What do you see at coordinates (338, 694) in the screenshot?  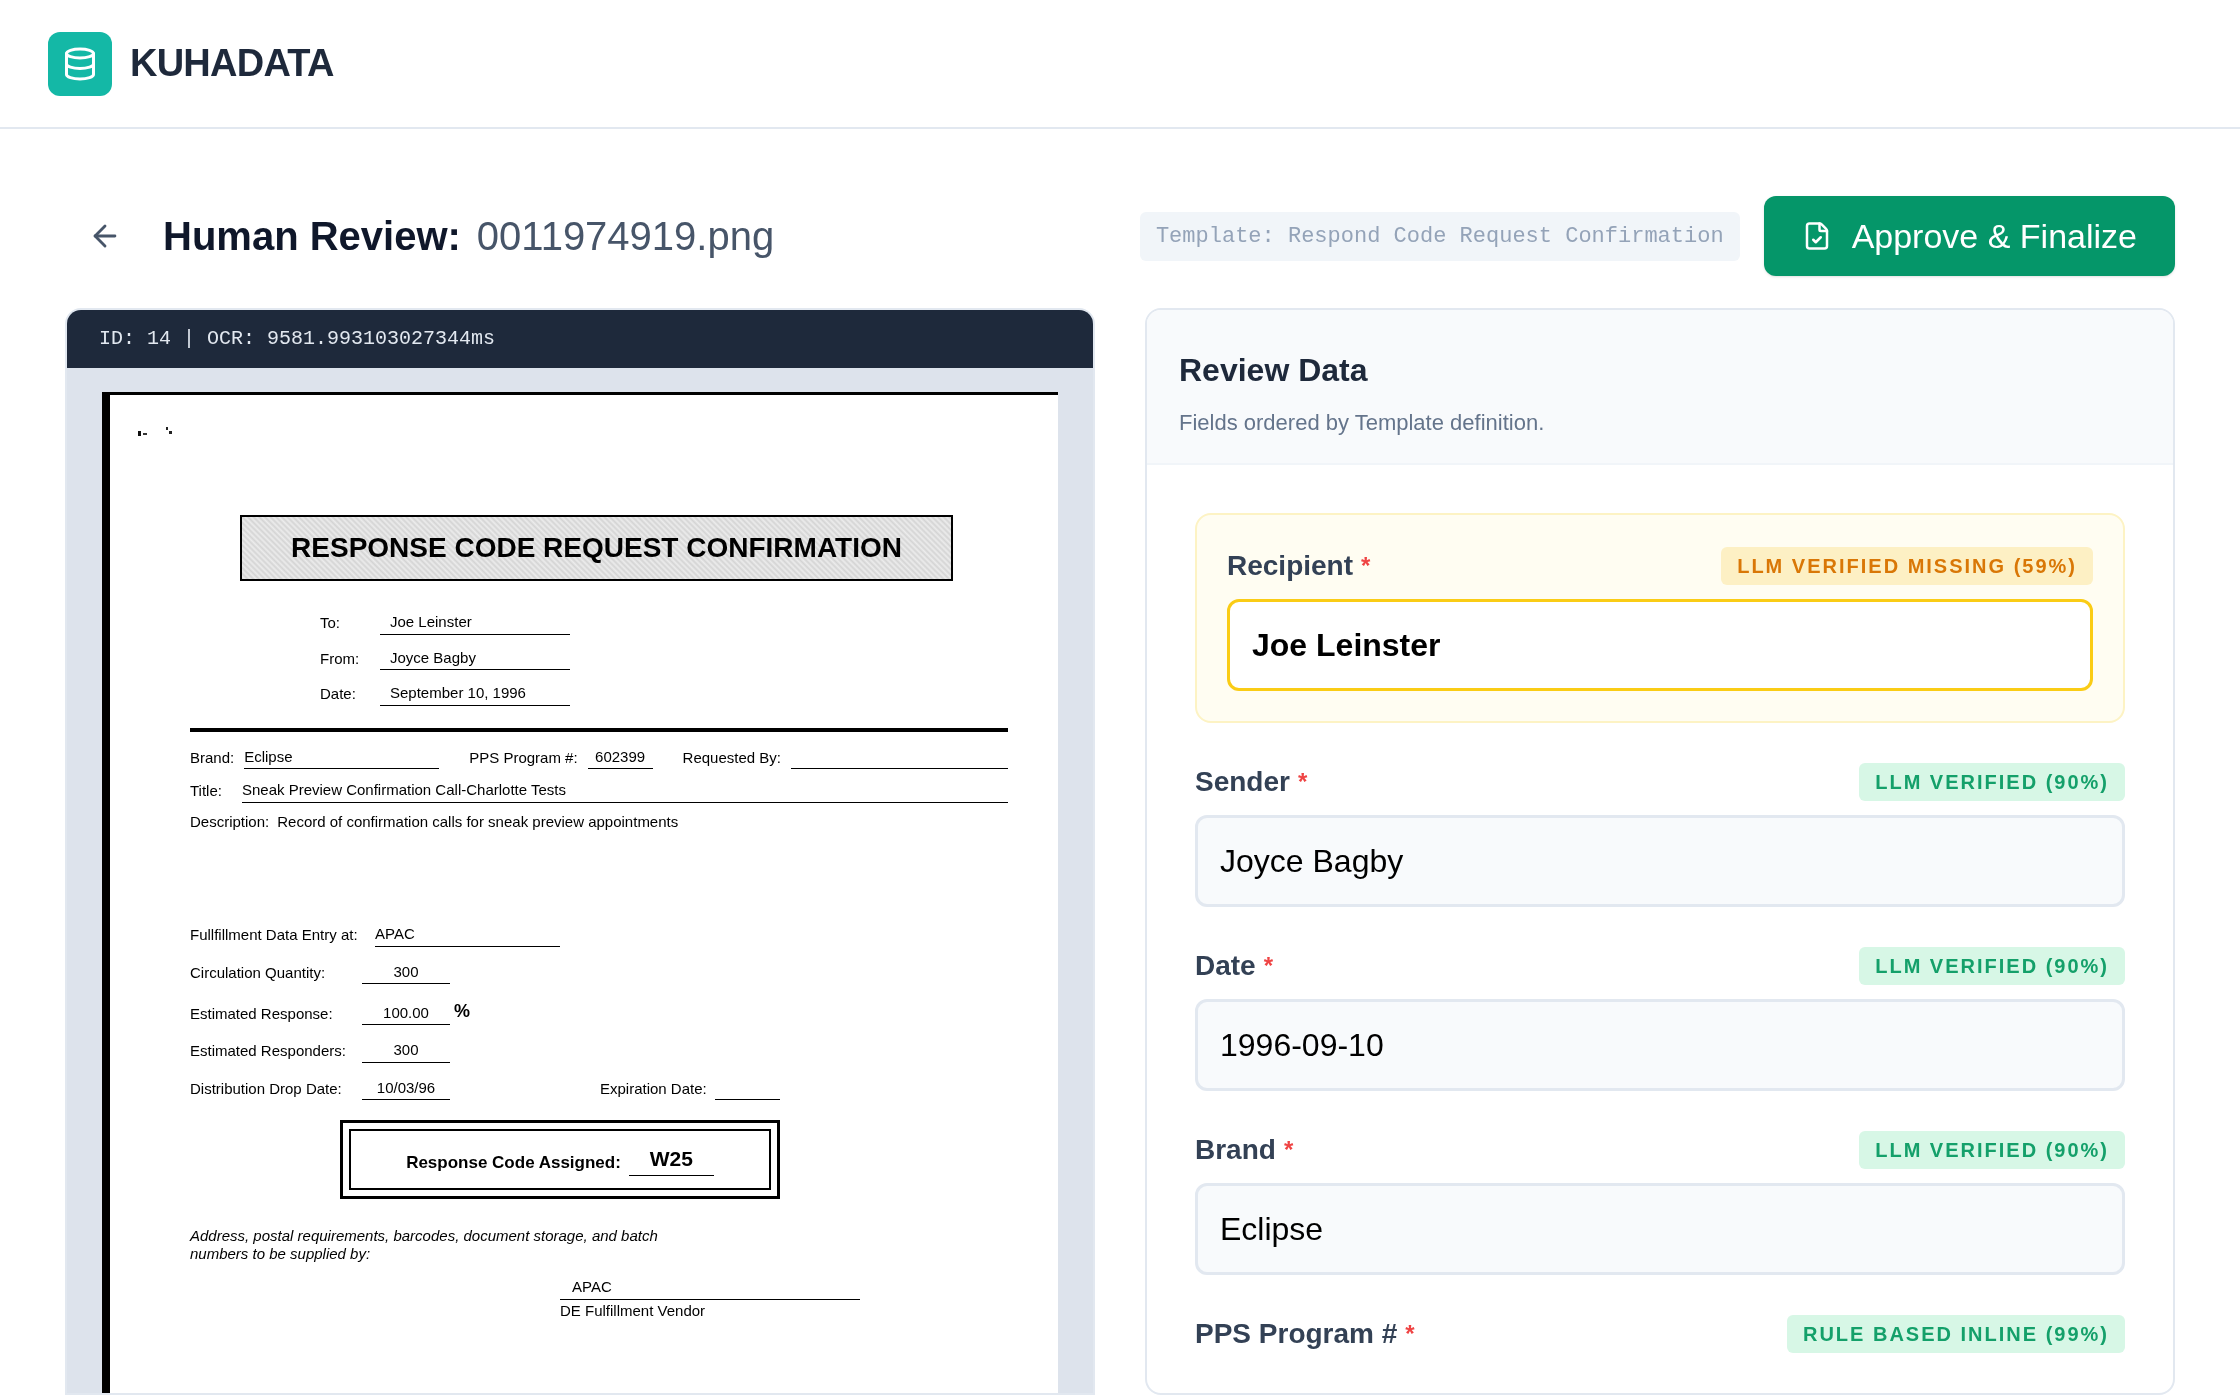 I see `doc-label: Date:` at bounding box center [338, 694].